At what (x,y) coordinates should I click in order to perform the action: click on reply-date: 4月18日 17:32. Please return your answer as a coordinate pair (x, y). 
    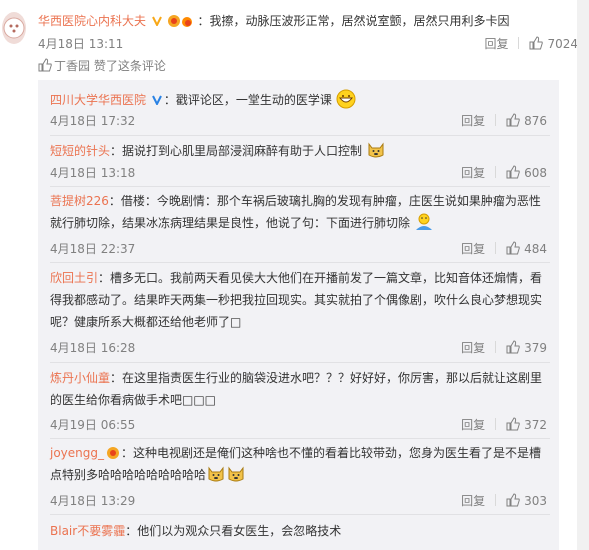
    Looking at the image, I should click on (93, 121).